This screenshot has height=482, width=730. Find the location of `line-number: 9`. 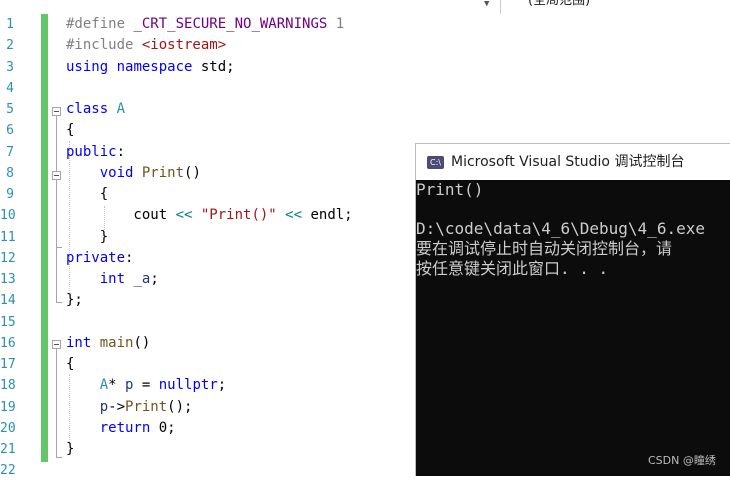

line-number: 9 is located at coordinates (10, 194).